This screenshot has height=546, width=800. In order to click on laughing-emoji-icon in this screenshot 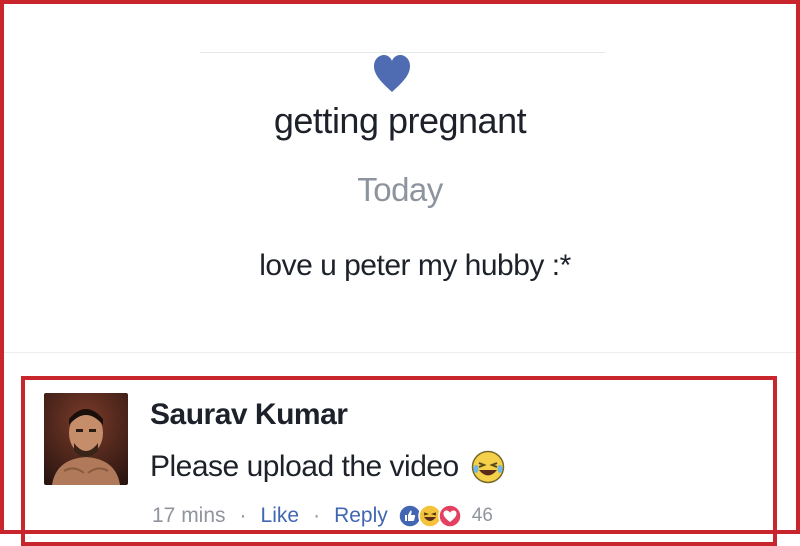, I will do `click(487, 467)`.